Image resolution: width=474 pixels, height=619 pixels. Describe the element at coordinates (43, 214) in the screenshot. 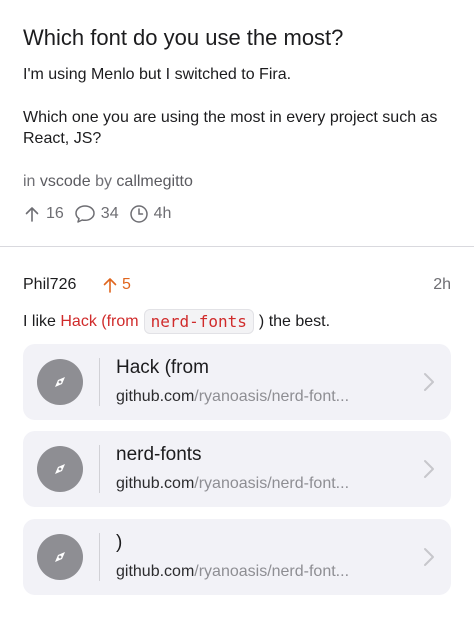

I see `upvote-stat: 16` at that location.